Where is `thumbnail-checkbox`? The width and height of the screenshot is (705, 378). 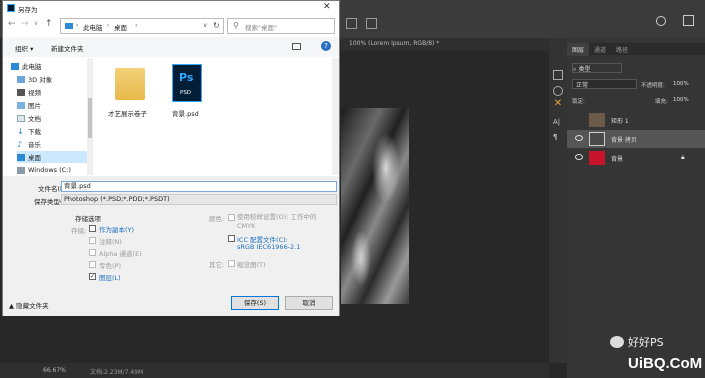 thumbnail-checkbox is located at coordinates (231, 263).